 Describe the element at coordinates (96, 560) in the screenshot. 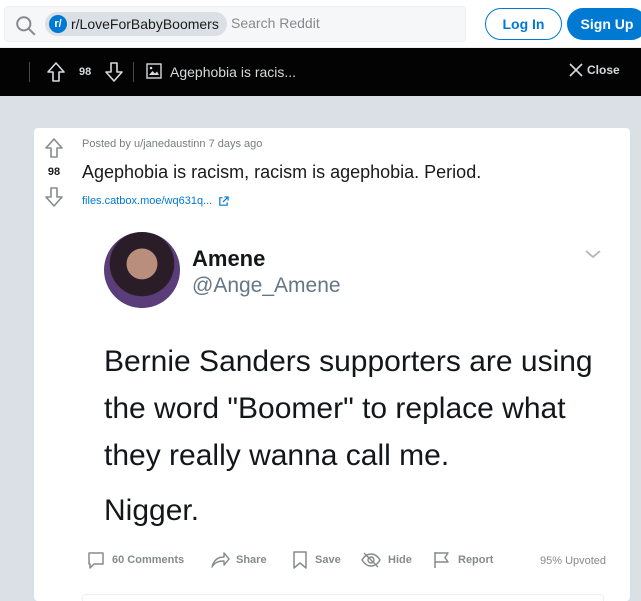

I see `comment-icon` at that location.